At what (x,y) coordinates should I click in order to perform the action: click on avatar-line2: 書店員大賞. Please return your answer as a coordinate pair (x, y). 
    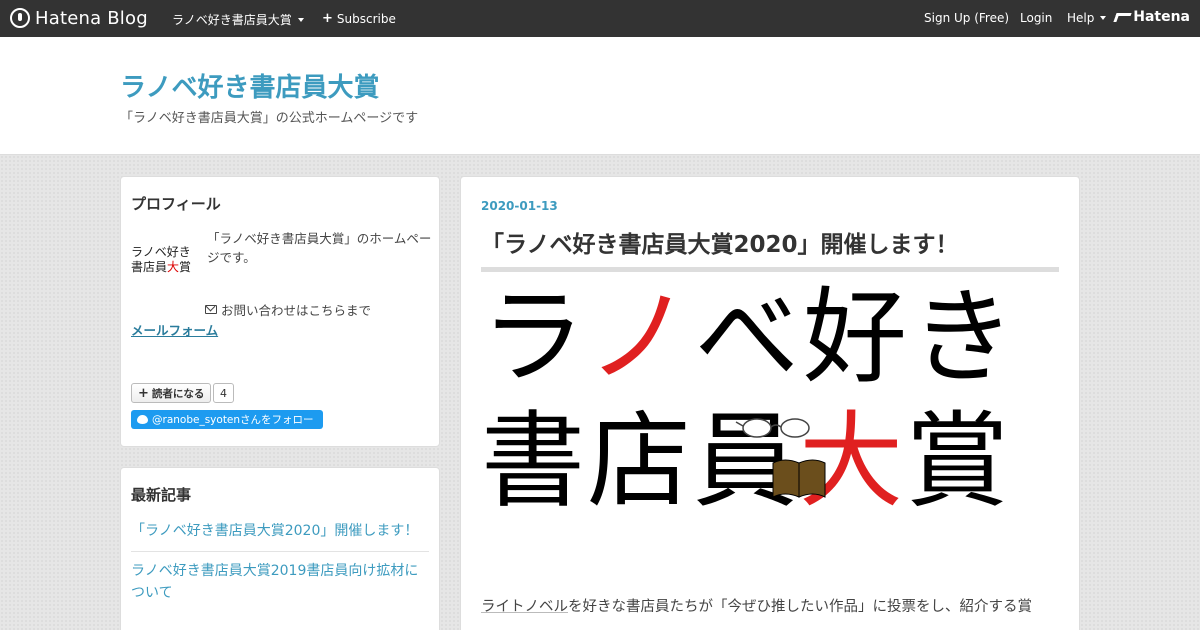
    Looking at the image, I should click on (165, 267).